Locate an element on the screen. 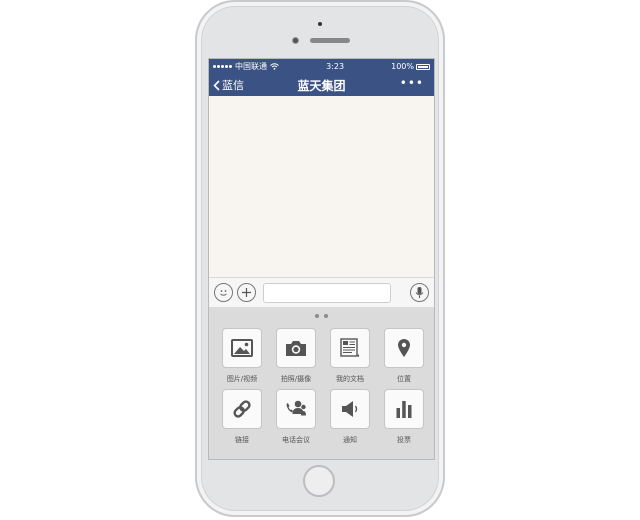 This screenshot has width=640, height=520. front-sensor is located at coordinates (320, 24).